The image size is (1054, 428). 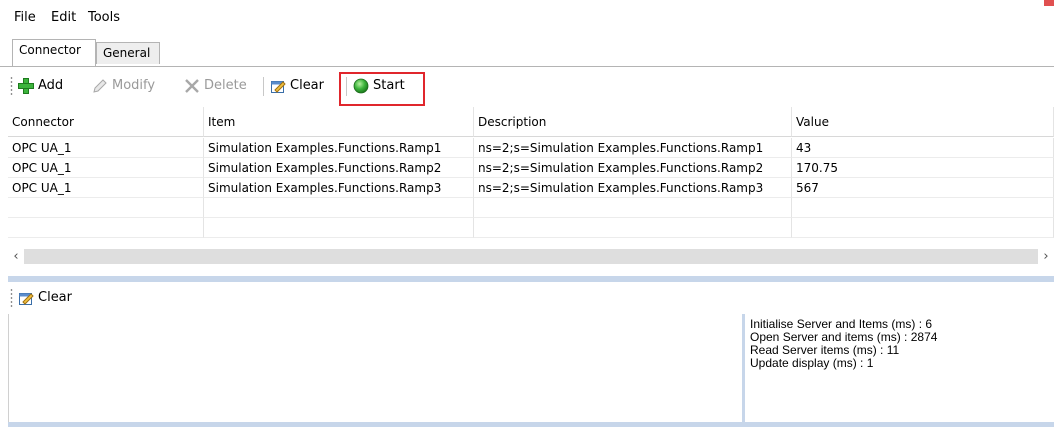 What do you see at coordinates (192, 86) in the screenshot?
I see `delete-x-icon` at bounding box center [192, 86].